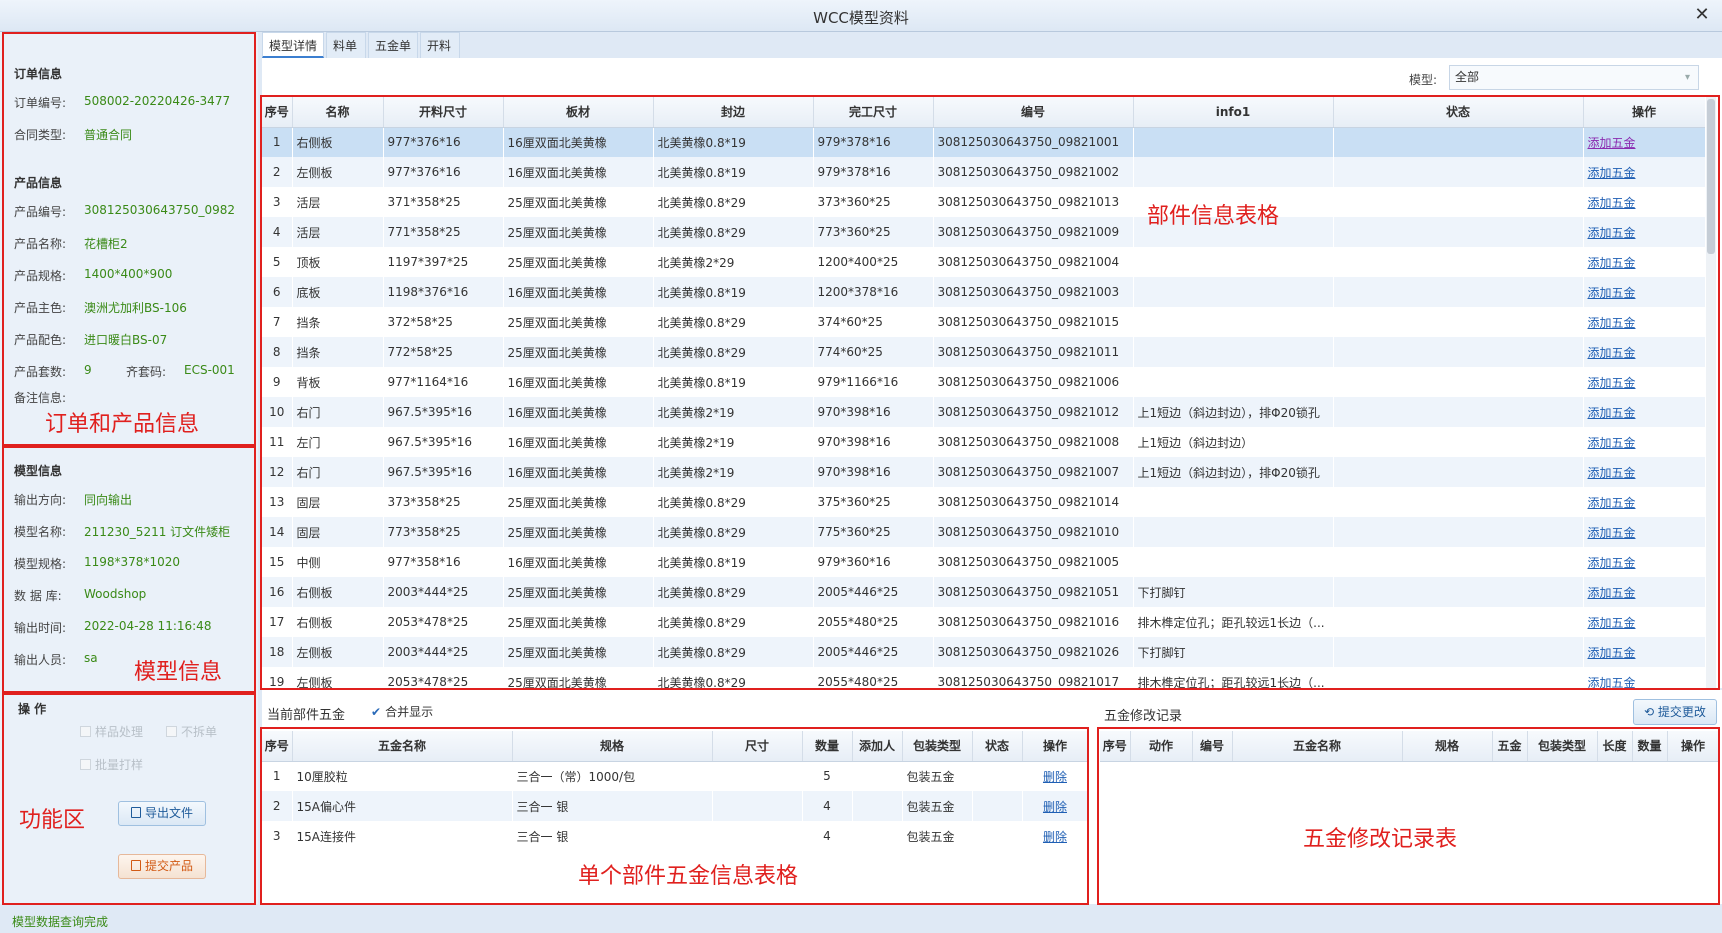 The height and width of the screenshot is (933, 1722). I want to click on output-dir-value: 同向输出, so click(108, 500).